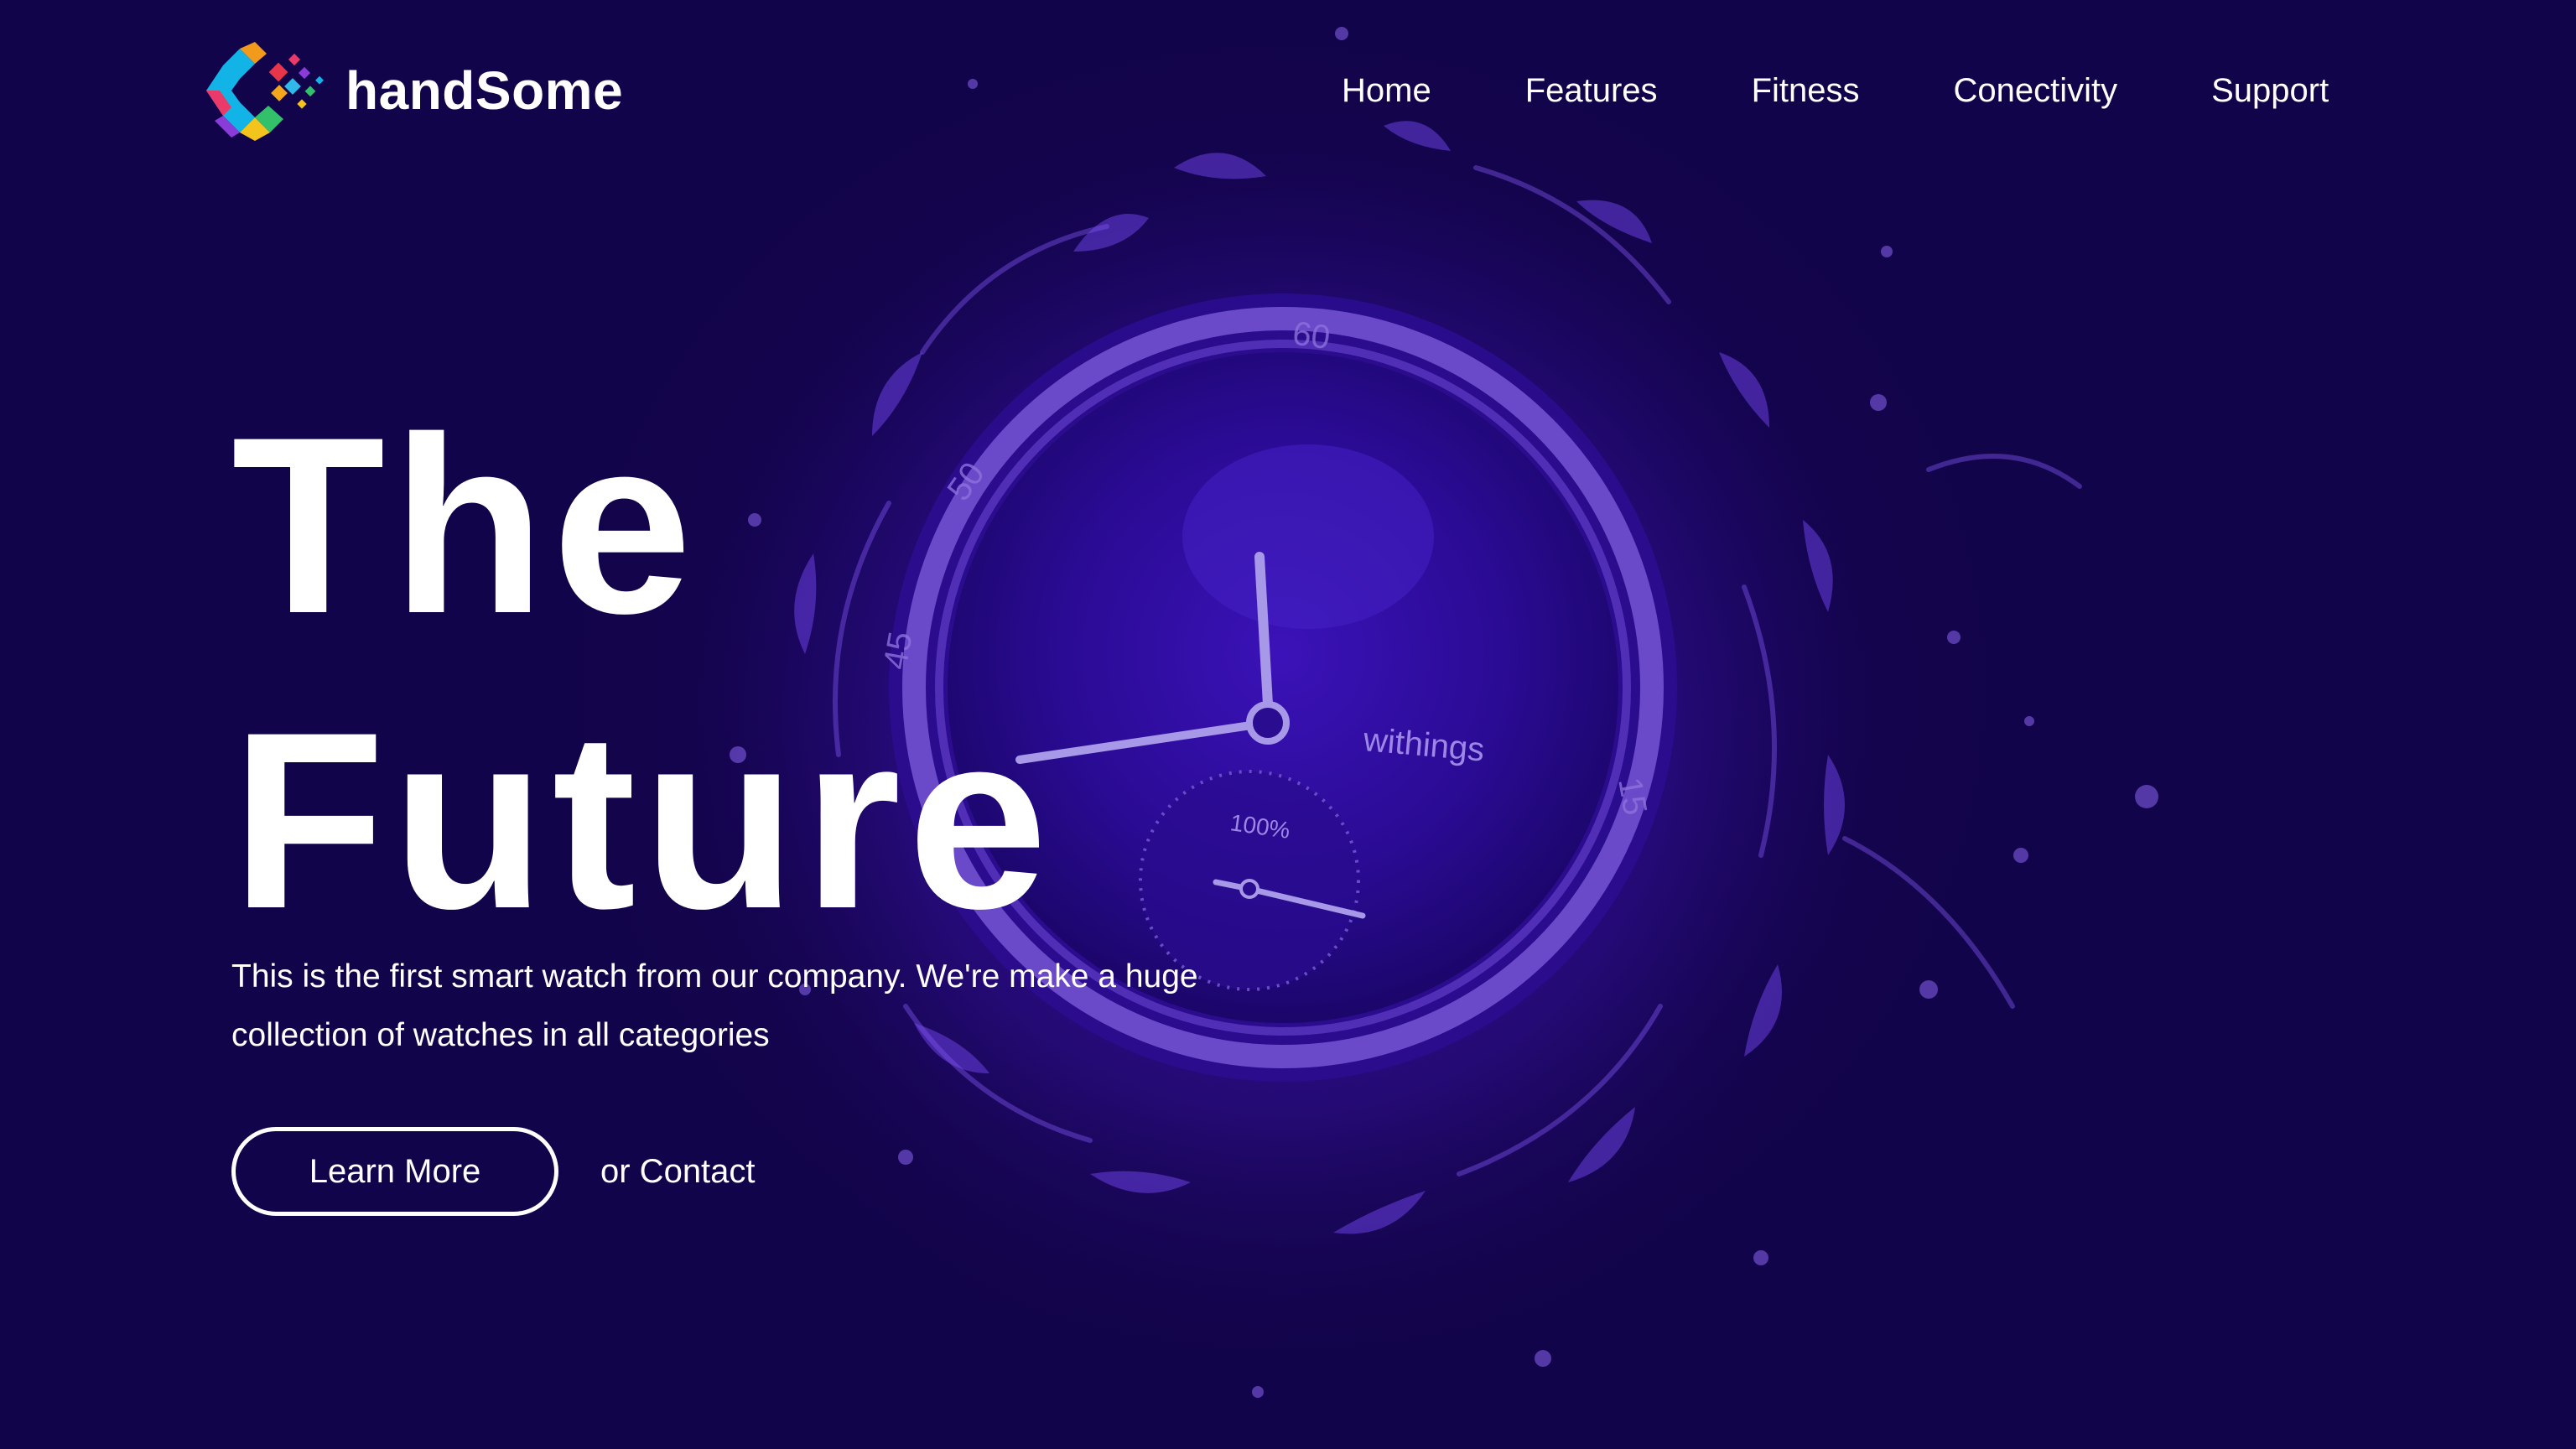 This screenshot has height=1449, width=2576. I want to click on contact-link: or Contact, so click(678, 1172).